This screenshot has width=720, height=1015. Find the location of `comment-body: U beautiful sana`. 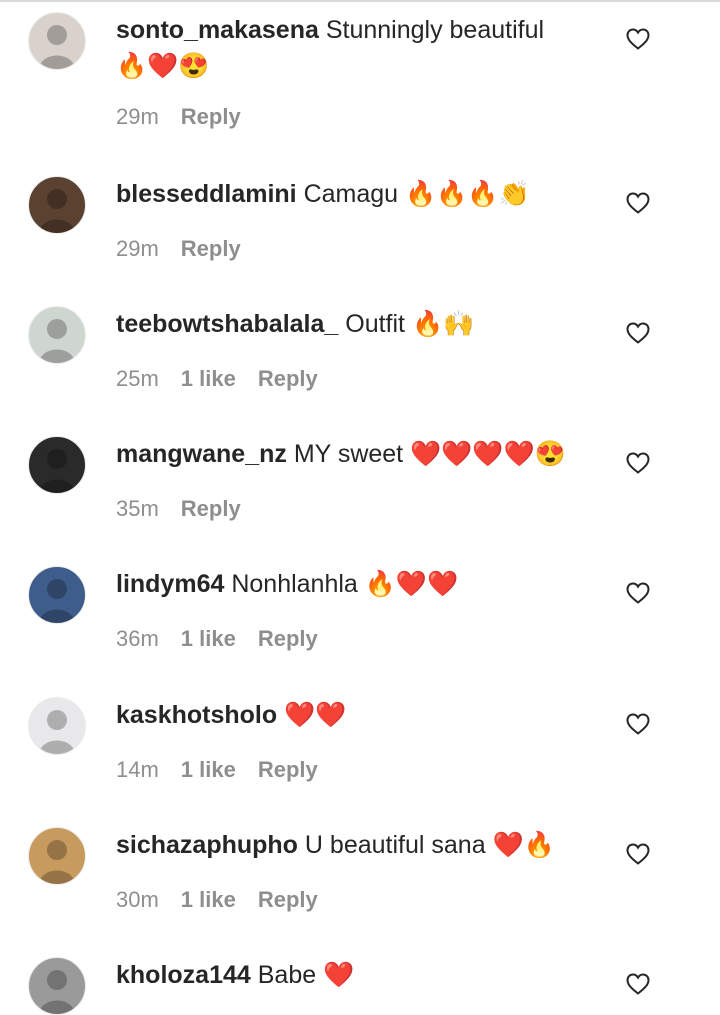

comment-body: U beautiful sana is located at coordinates (395, 845).